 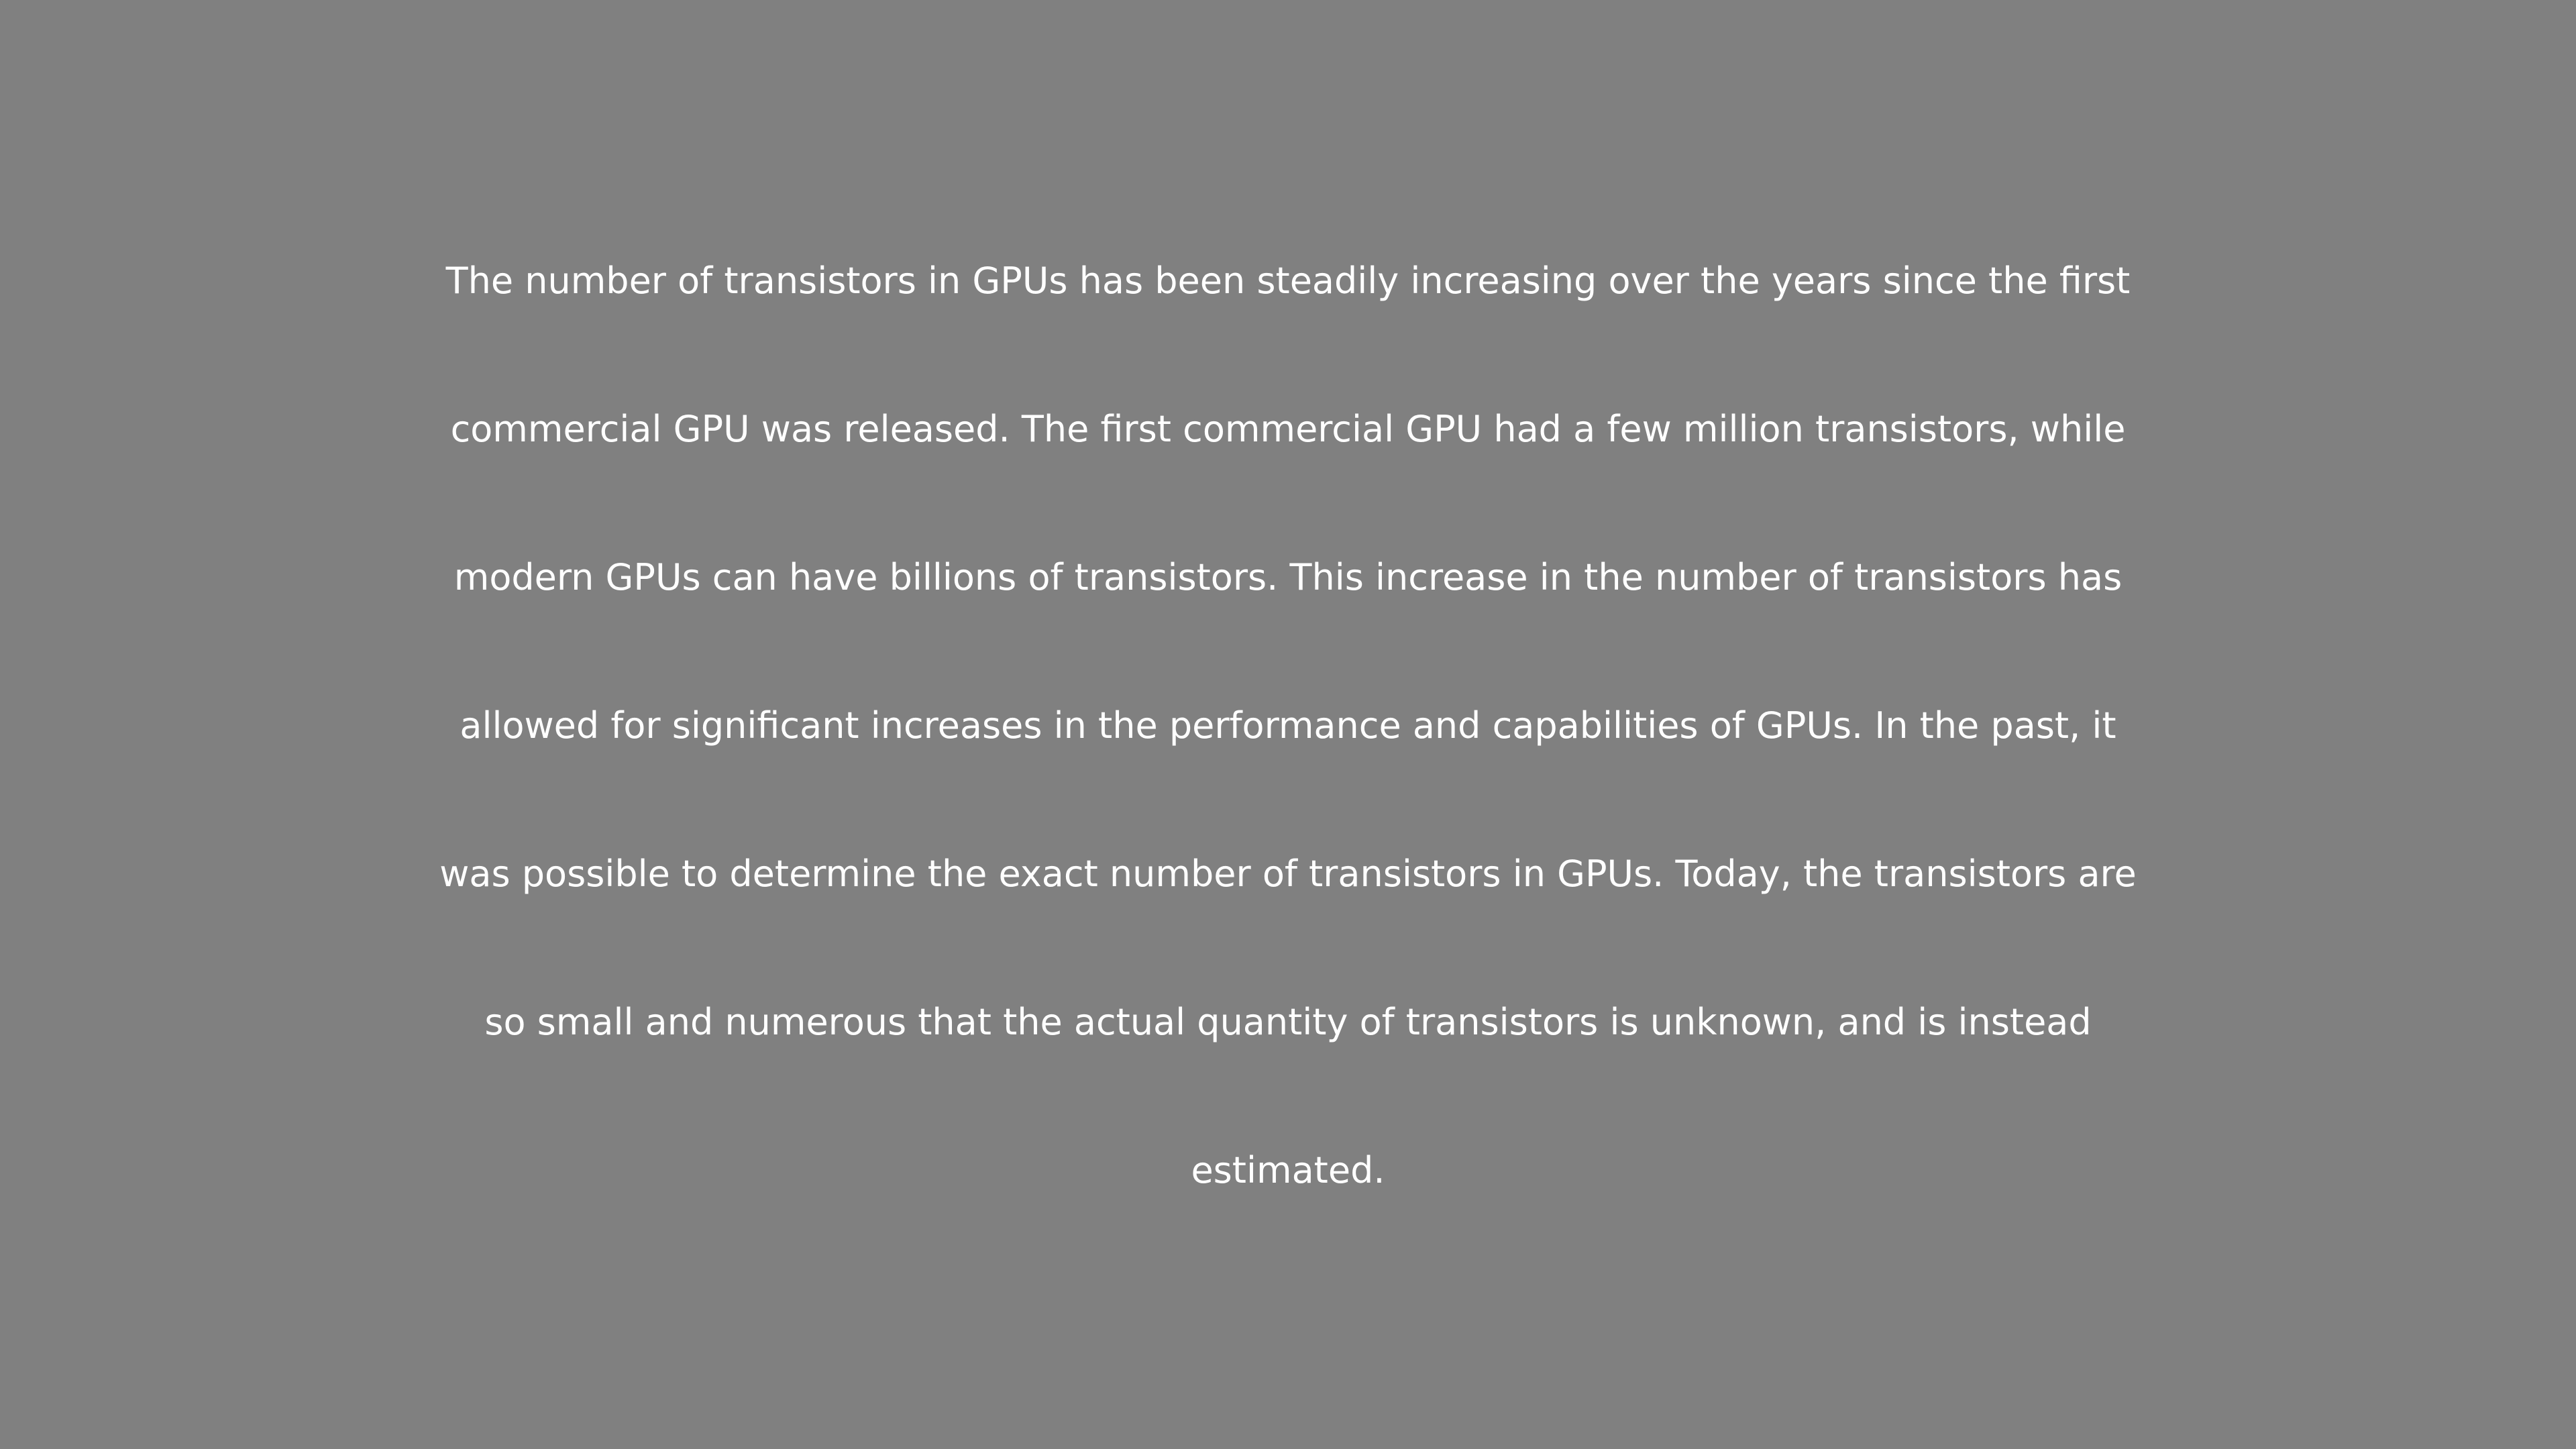 I want to click on paragraph-line: estimated., so click(x=1288, y=1170).